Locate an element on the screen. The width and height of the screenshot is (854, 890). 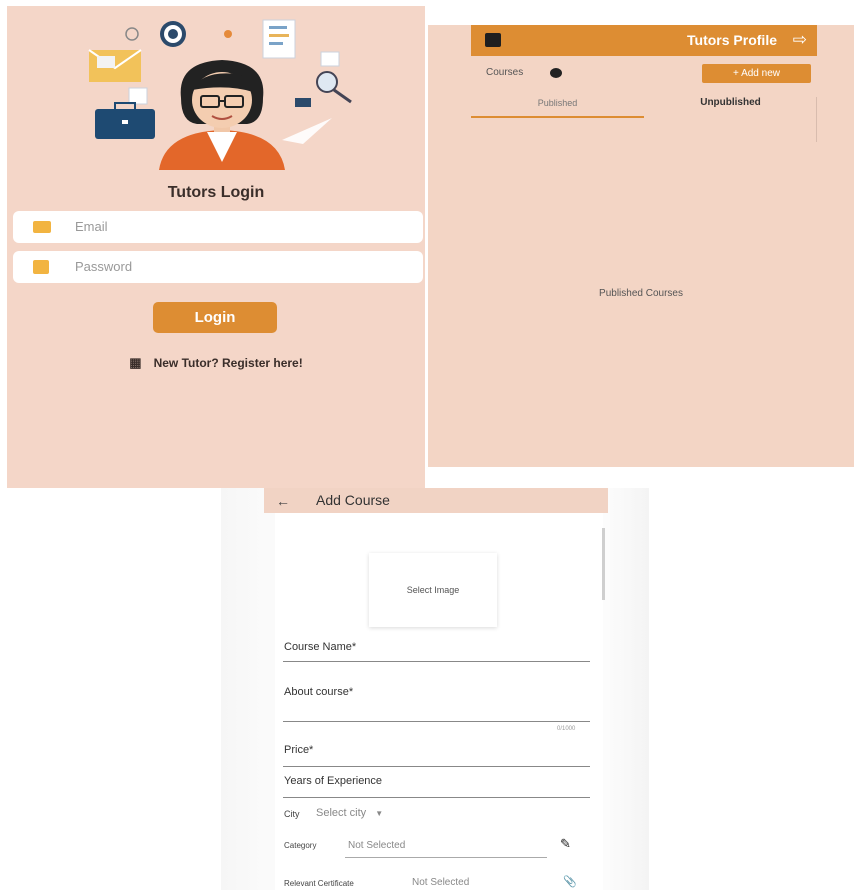
scrollbar is located at coordinates (603, 564).